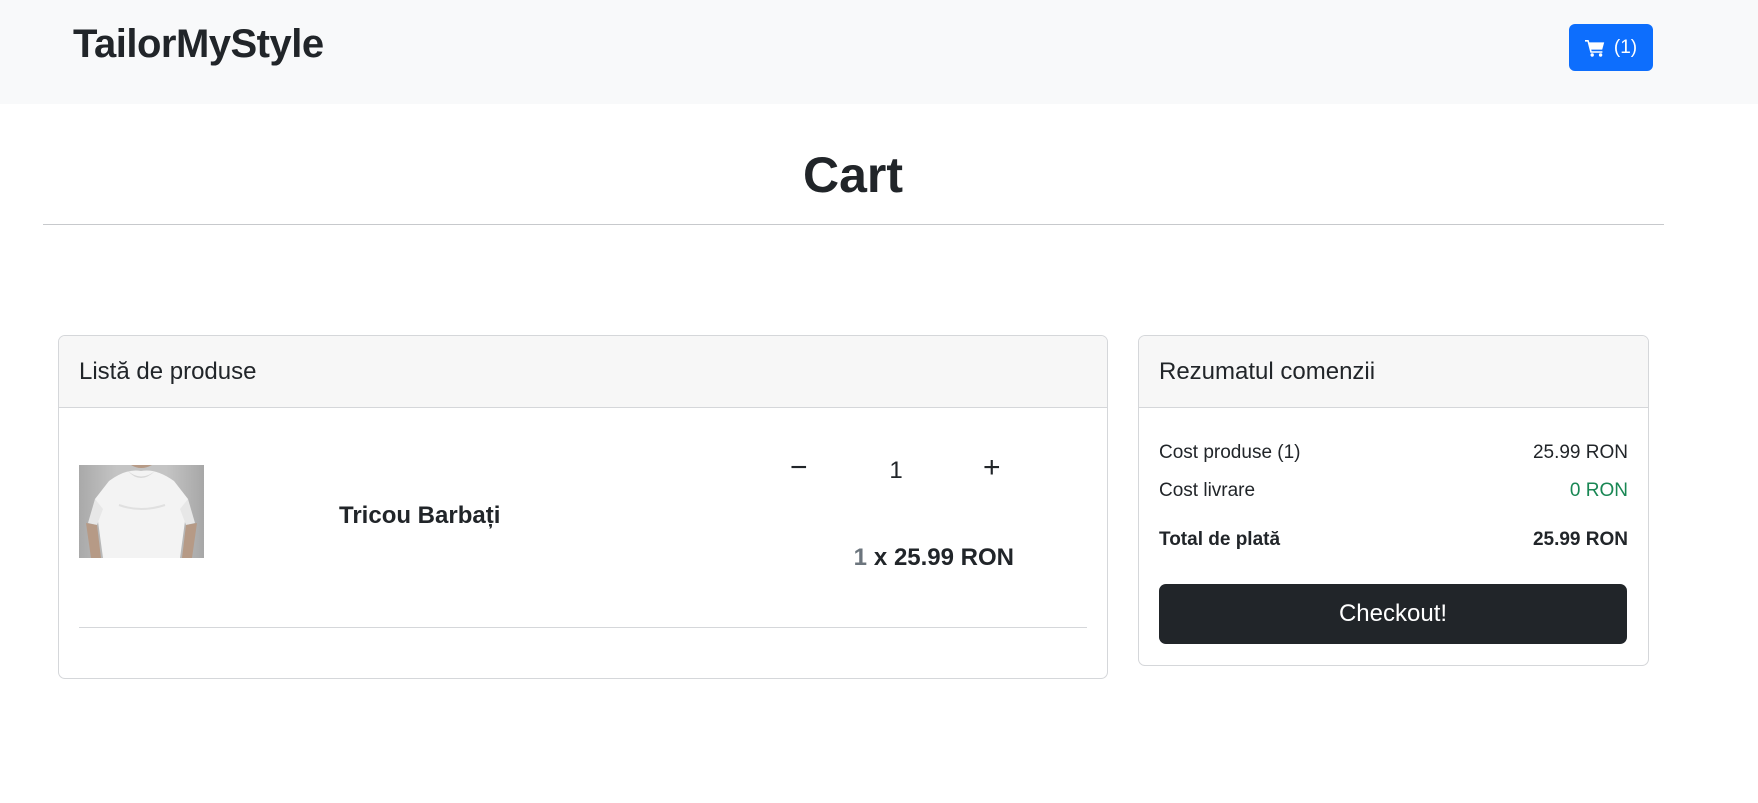 The width and height of the screenshot is (1758, 803). I want to click on product-image, so click(141, 511).